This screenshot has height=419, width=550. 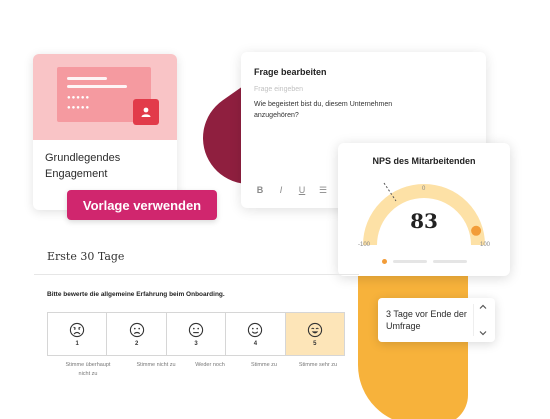 I want to click on reminder-arrows, so click(x=483, y=320).